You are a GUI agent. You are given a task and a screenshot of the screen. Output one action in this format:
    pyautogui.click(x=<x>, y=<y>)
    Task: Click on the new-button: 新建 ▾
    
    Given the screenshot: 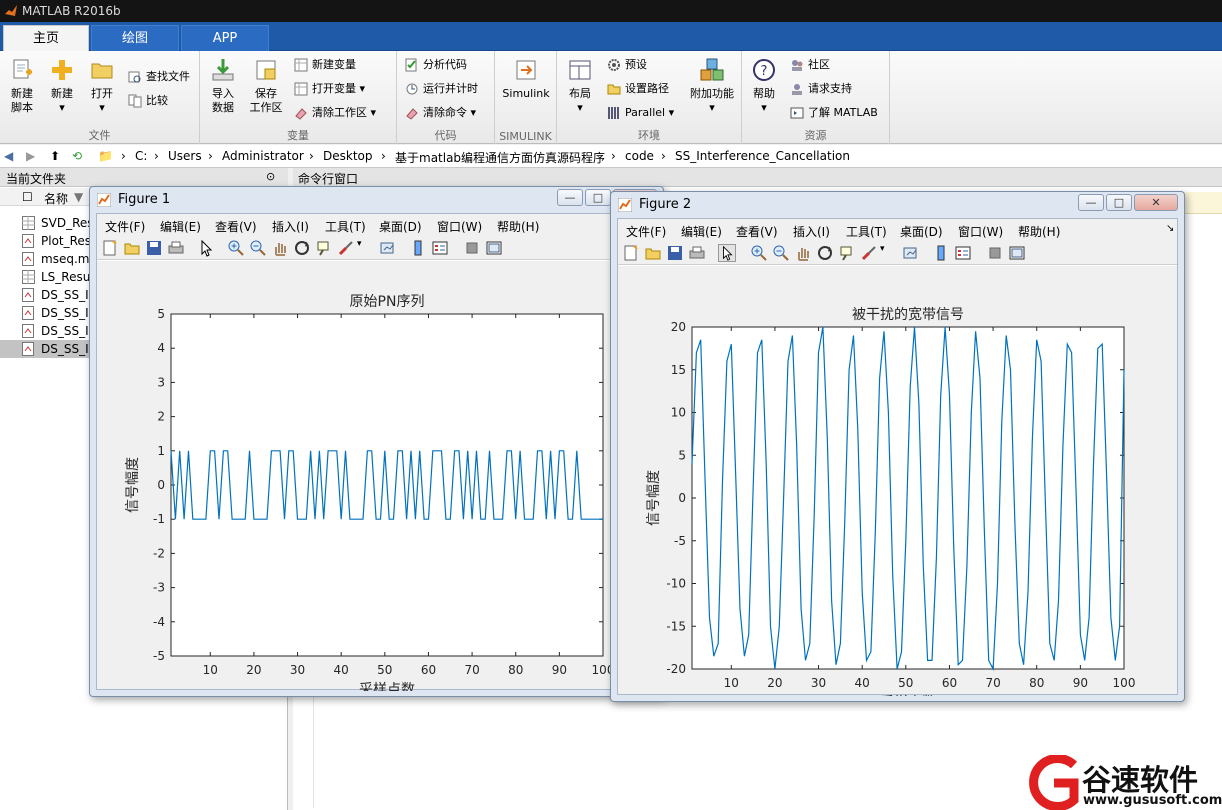 What is the action you would take?
    pyautogui.click(x=62, y=86)
    